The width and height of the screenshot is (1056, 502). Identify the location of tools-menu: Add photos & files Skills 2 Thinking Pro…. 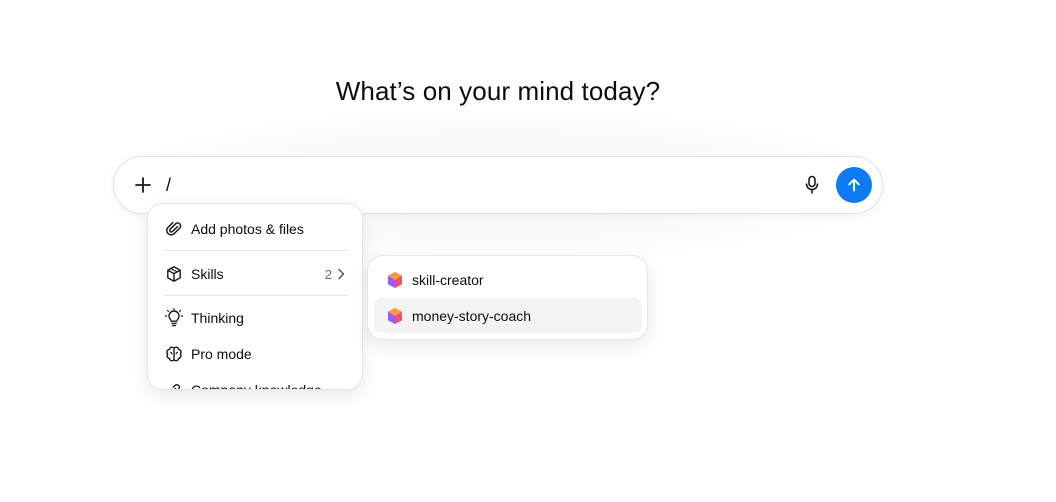
(255, 296).